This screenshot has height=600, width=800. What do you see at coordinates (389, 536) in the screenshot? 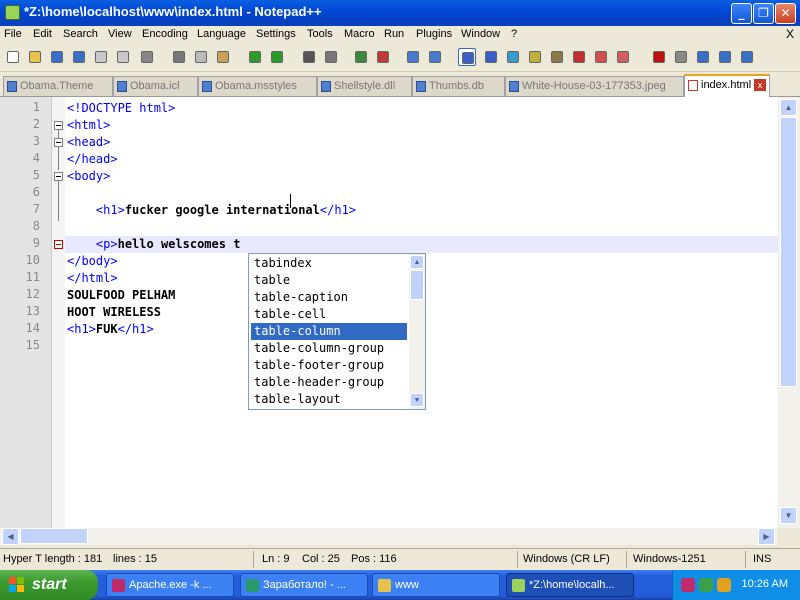
I see `horizontal-scrollbar: ◀ ▶` at bounding box center [389, 536].